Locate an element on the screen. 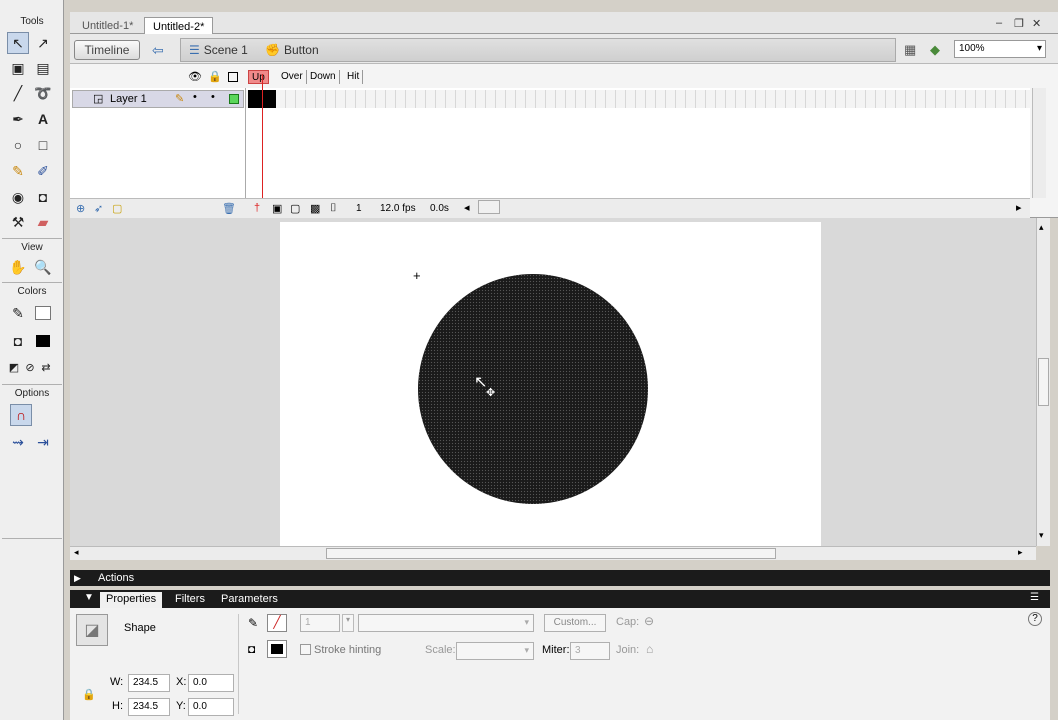  black-white-icon: ◩ is located at coordinates (14, 367).